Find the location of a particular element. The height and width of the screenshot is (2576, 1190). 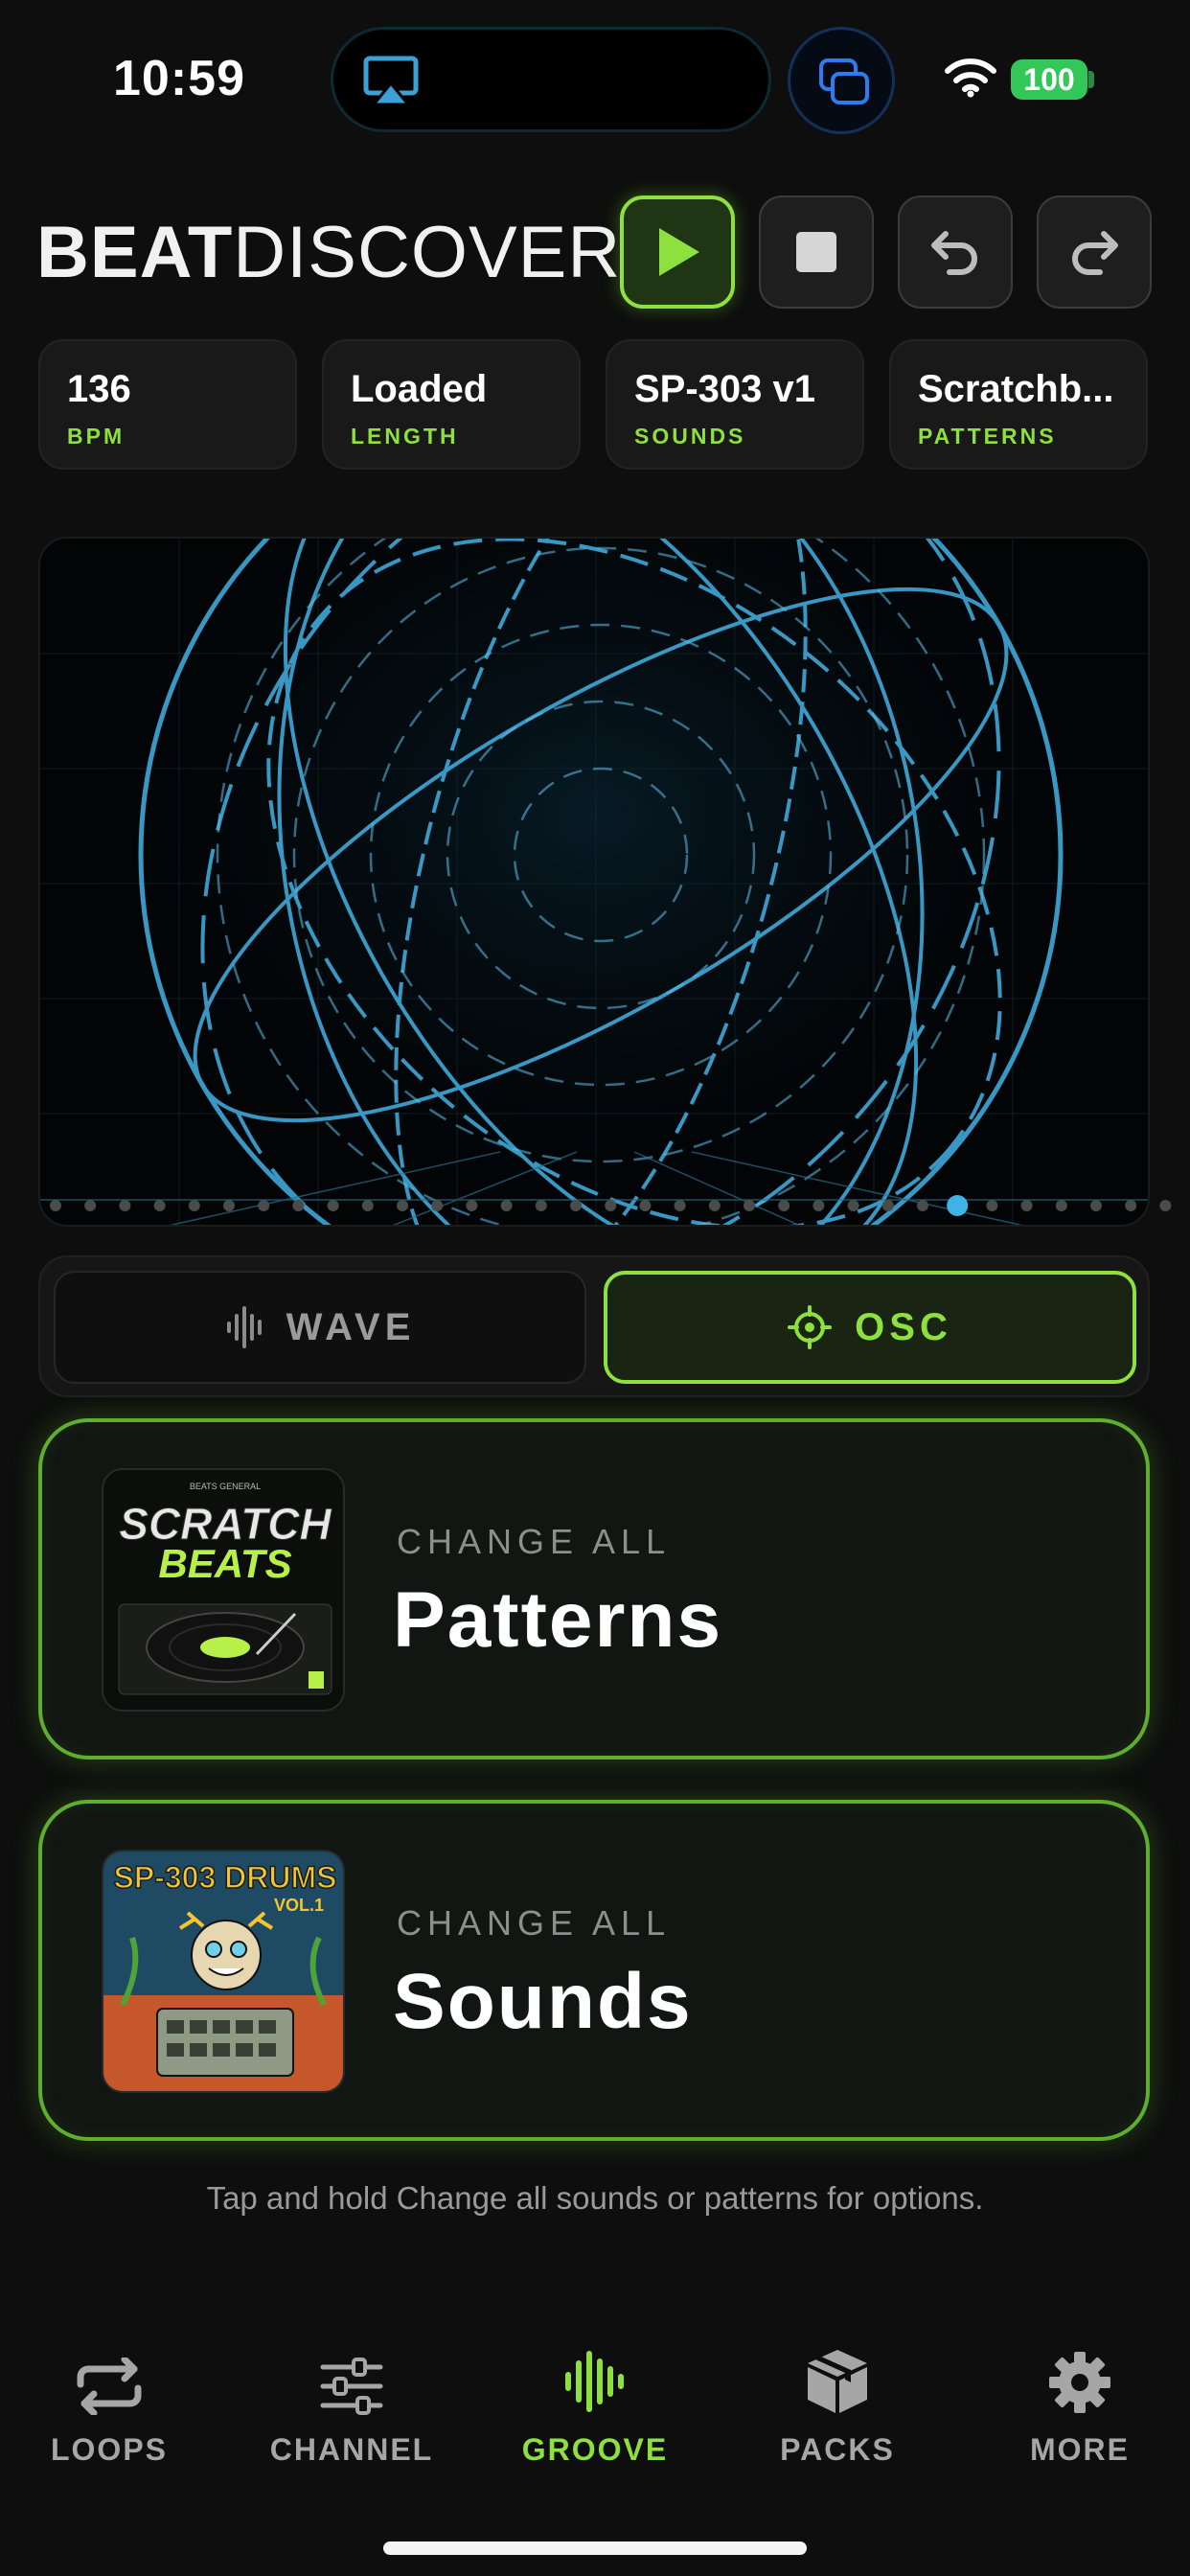

windows-icon is located at coordinates (844, 81).